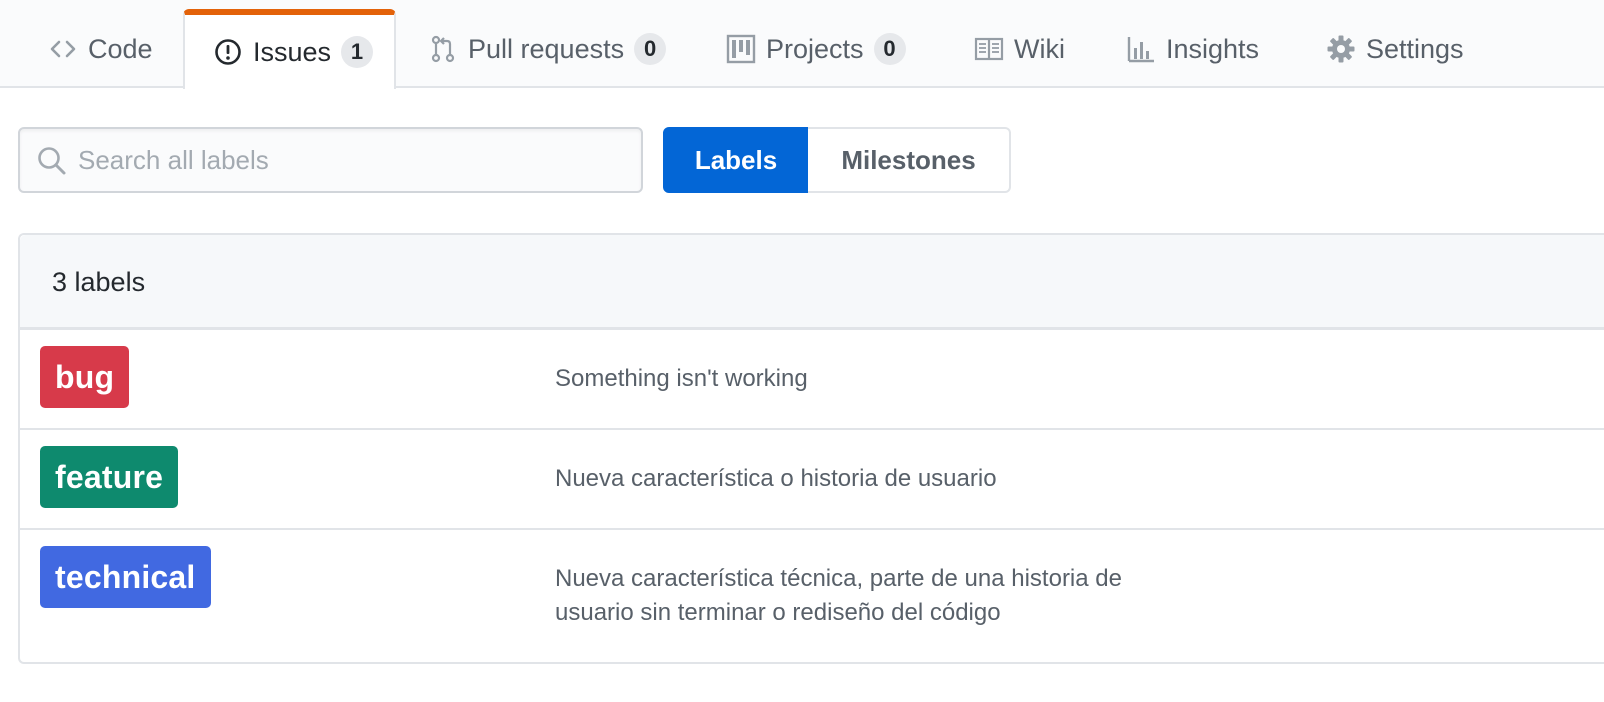 The height and width of the screenshot is (702, 1604). Describe the element at coordinates (63, 49) in the screenshot. I see `code-icon` at that location.